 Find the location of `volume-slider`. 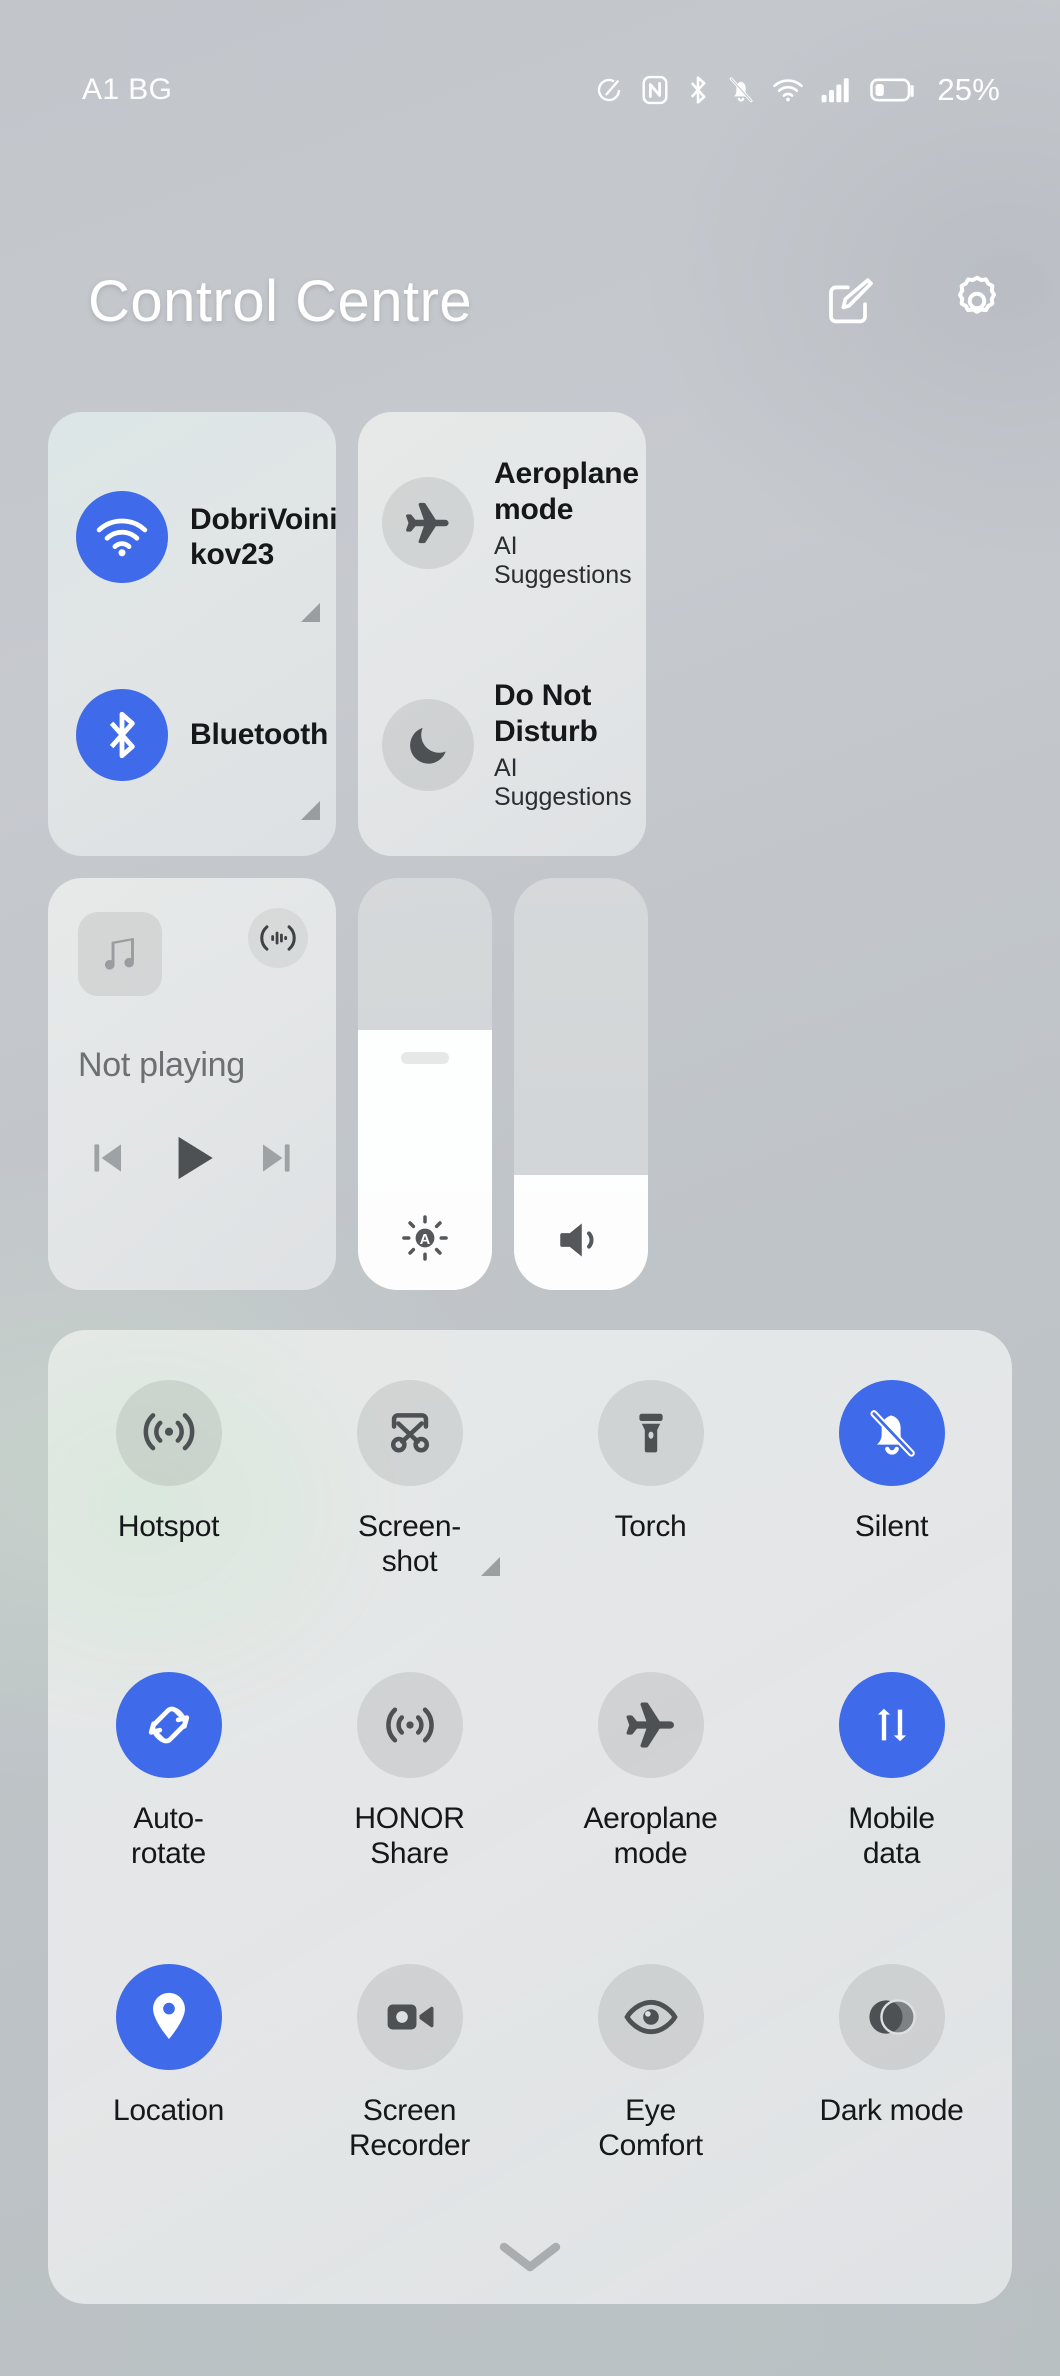

volume-slider is located at coordinates (581, 1084).